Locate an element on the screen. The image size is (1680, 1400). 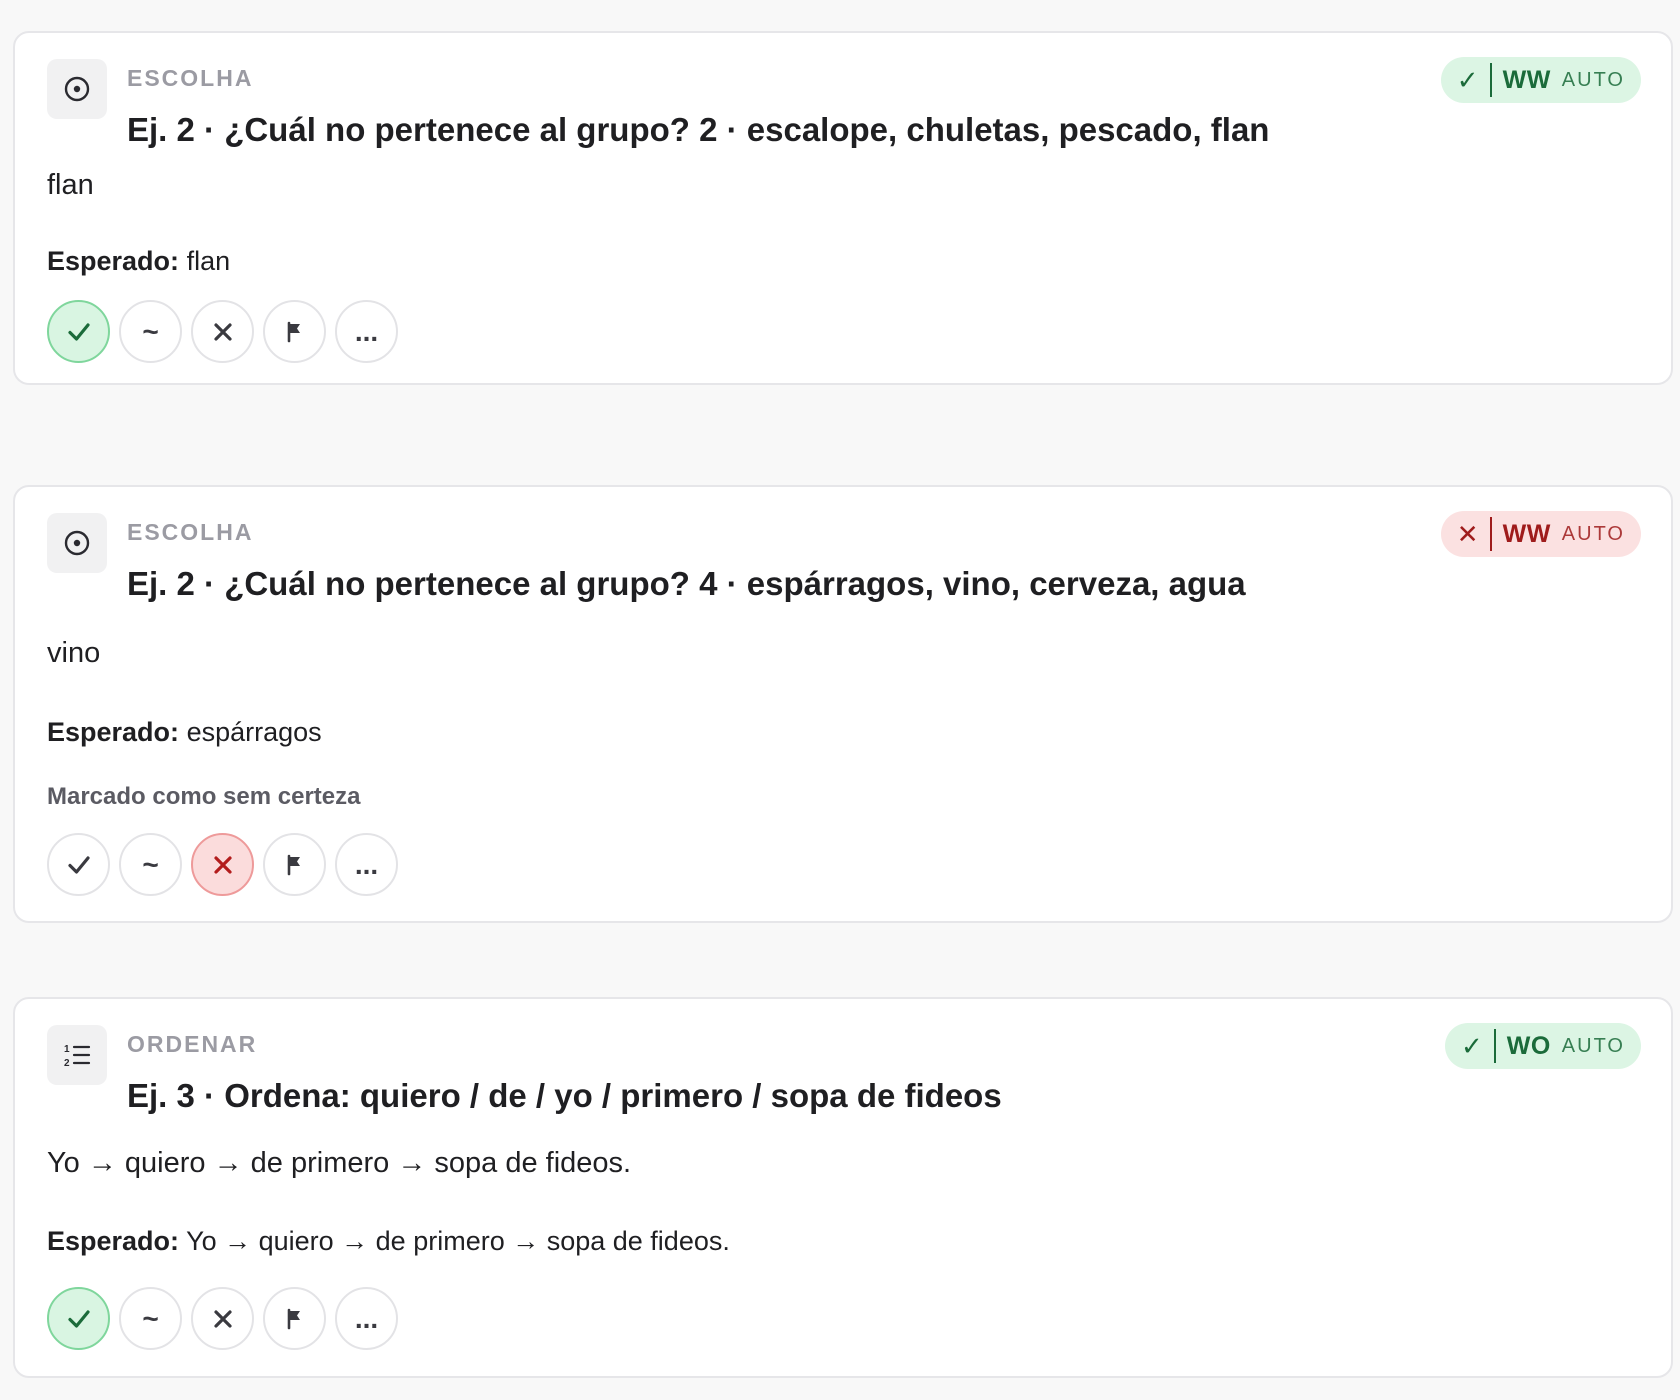
expected-value: espárragos is located at coordinates (254, 732).